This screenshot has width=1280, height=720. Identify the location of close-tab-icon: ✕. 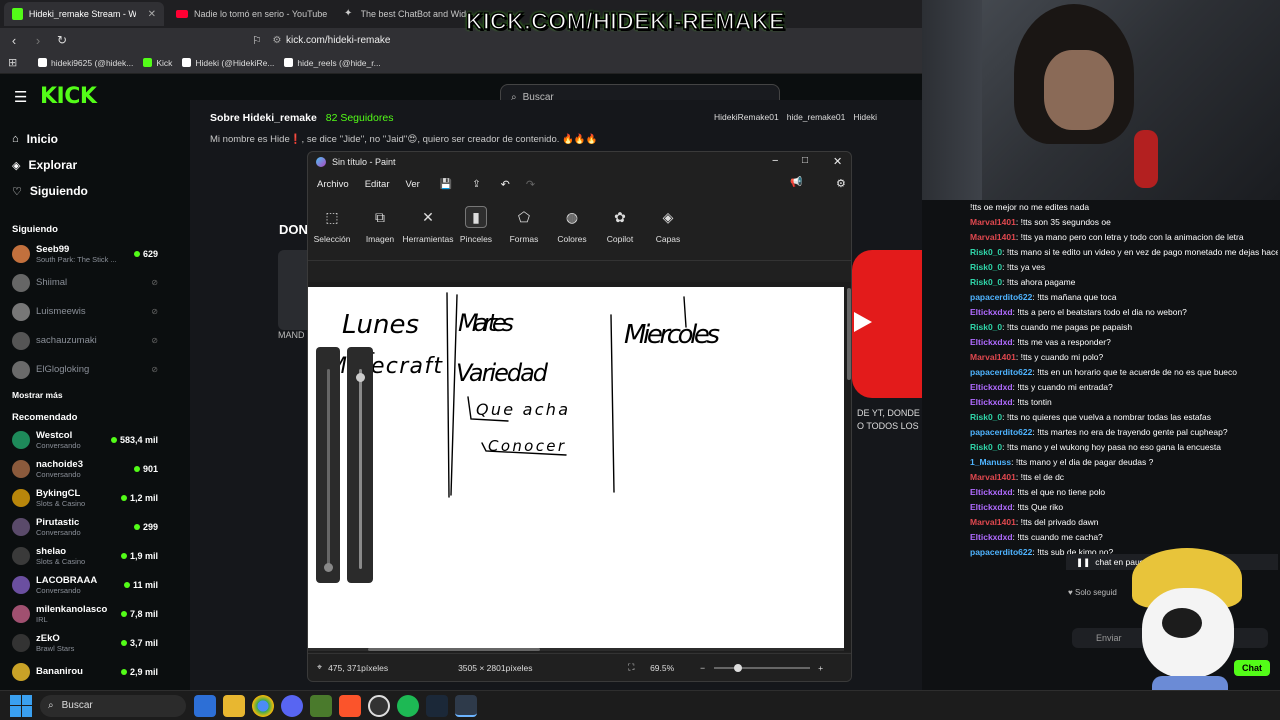
(152, 14).